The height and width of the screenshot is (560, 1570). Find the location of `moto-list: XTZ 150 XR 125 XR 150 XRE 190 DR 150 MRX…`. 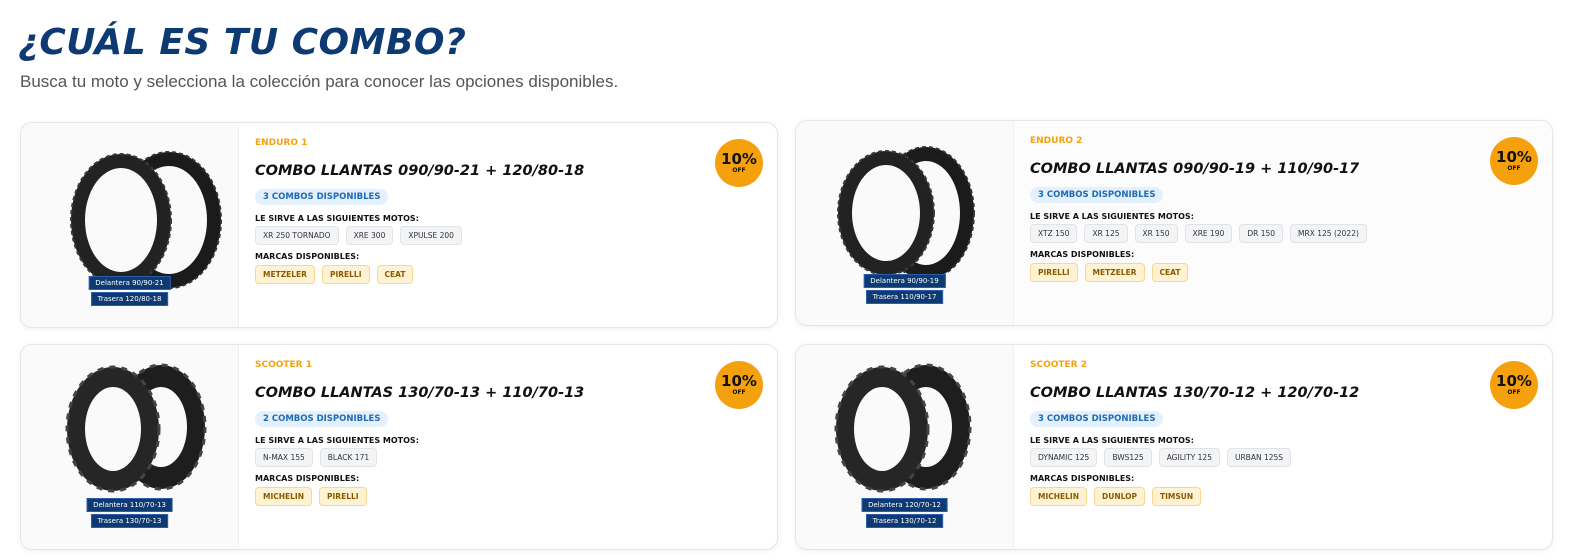

moto-list: XTZ 150 XR 125 XR 150 XRE 190 DR 150 MRX… is located at coordinates (1198, 233).